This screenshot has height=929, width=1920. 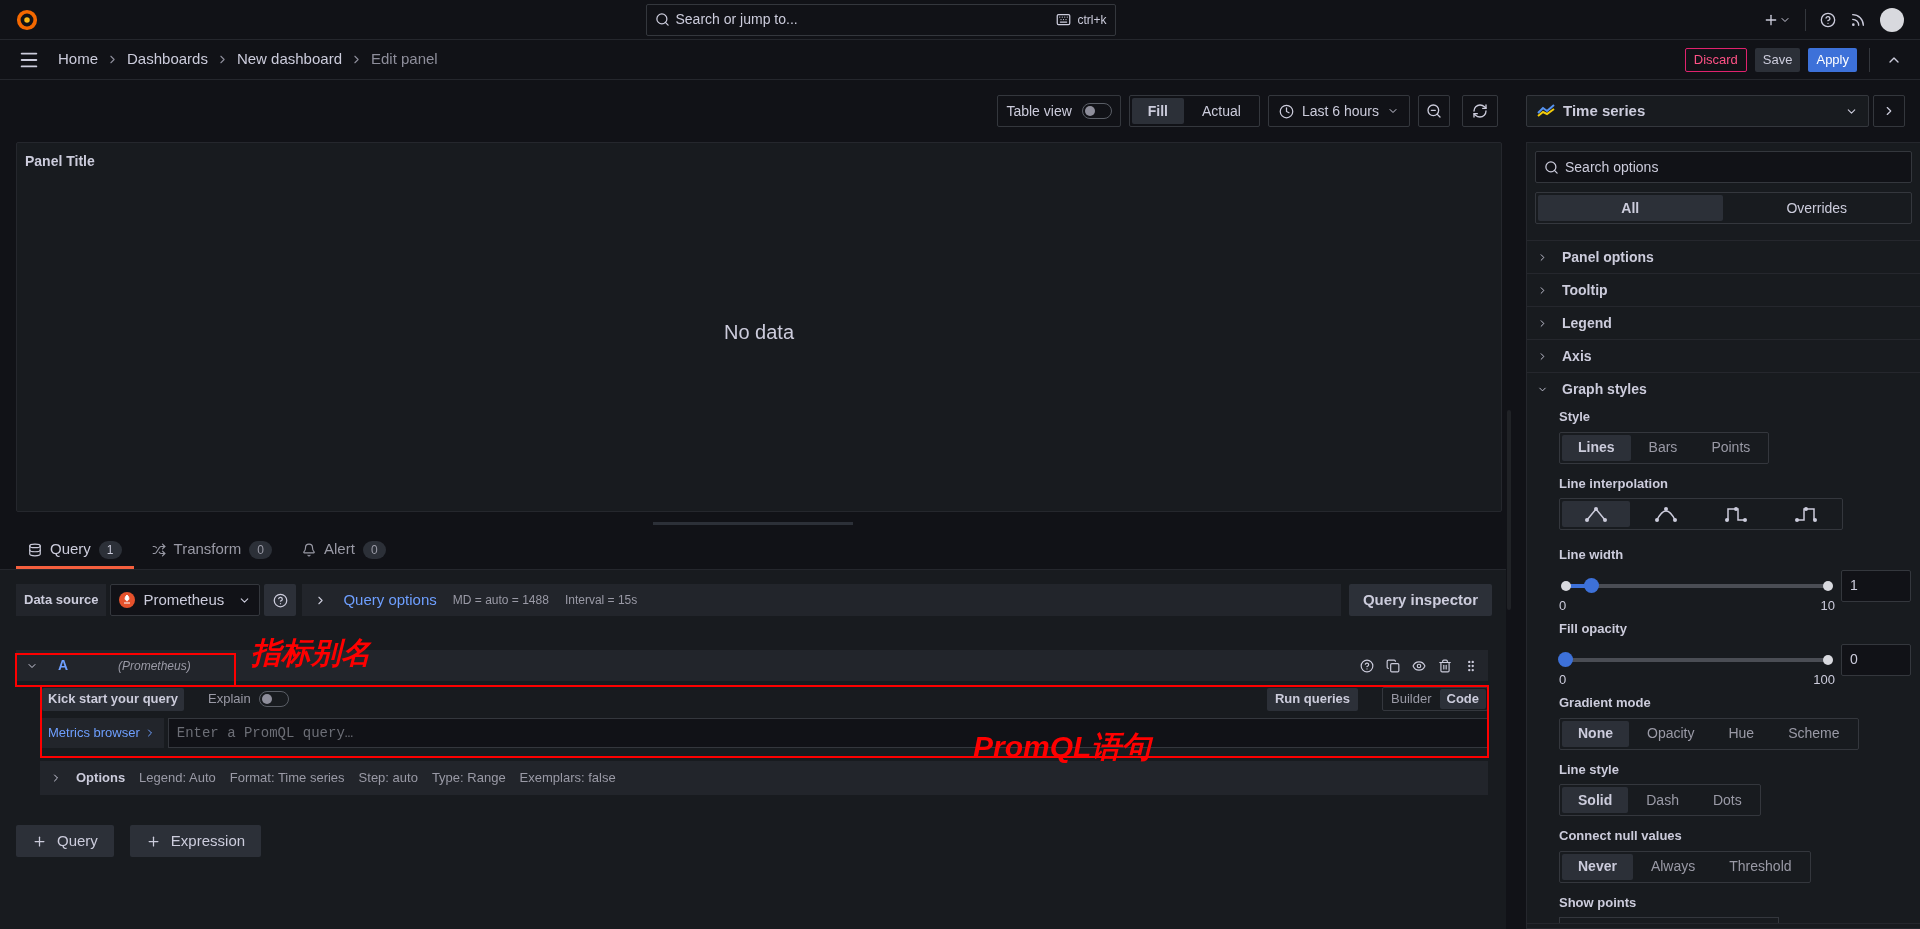 What do you see at coordinates (1286, 111) in the screenshot?
I see `clock-icon` at bounding box center [1286, 111].